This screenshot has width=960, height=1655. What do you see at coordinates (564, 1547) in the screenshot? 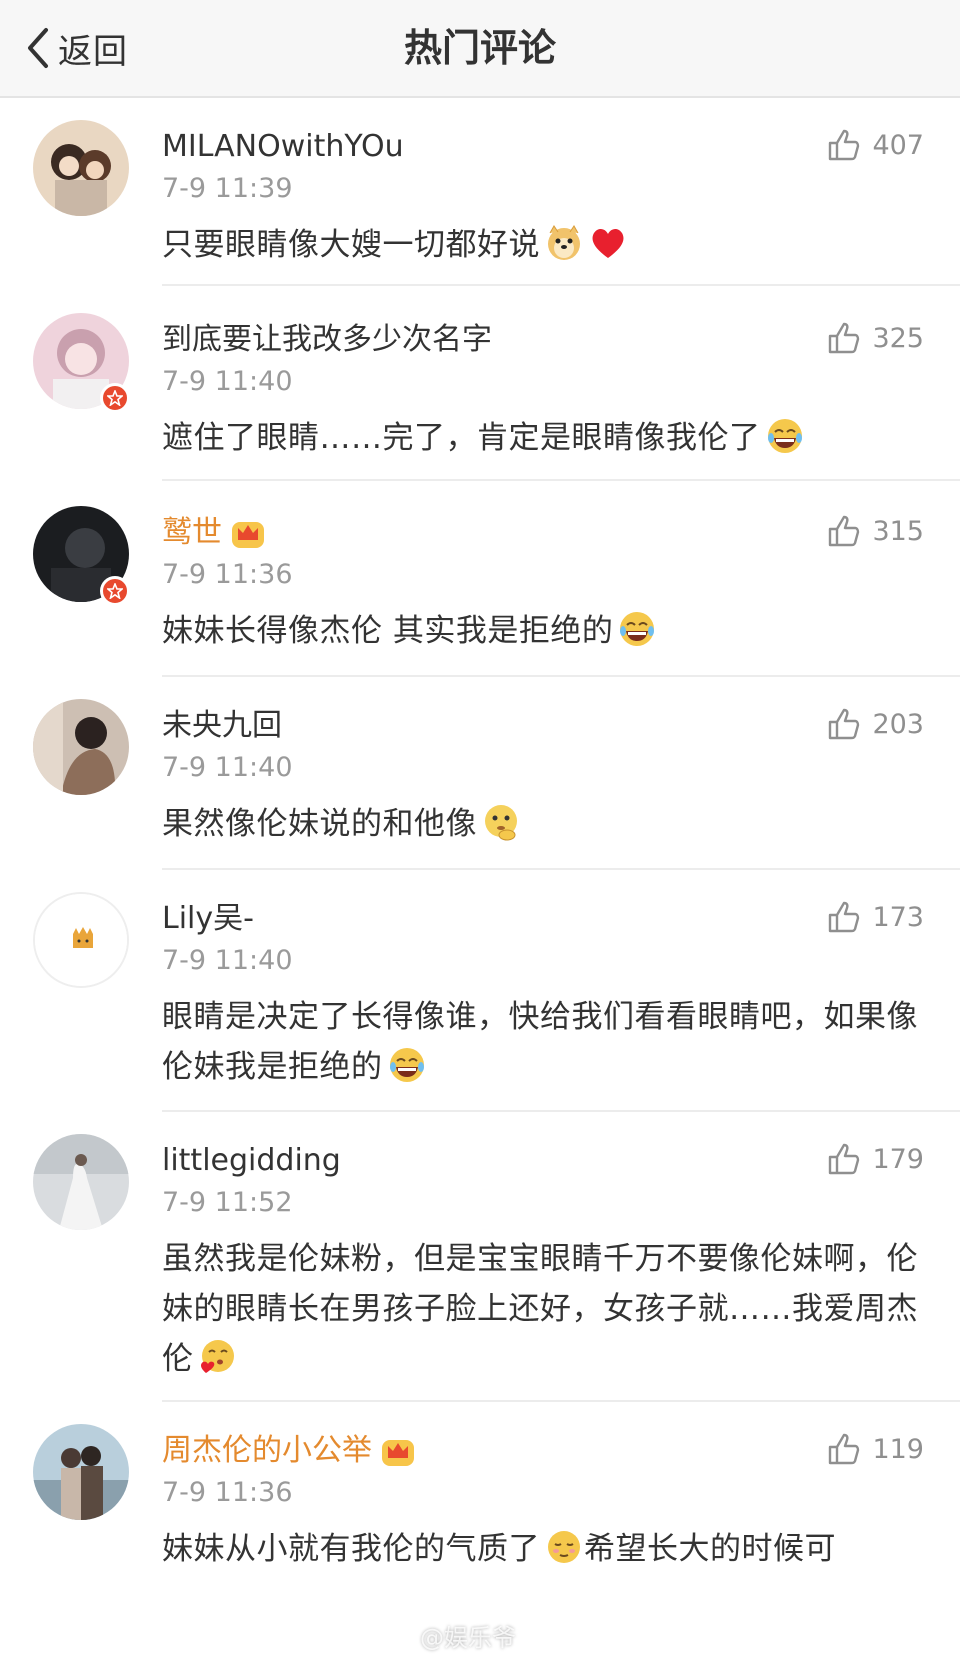
I see `shy-emoji-icon` at bounding box center [564, 1547].